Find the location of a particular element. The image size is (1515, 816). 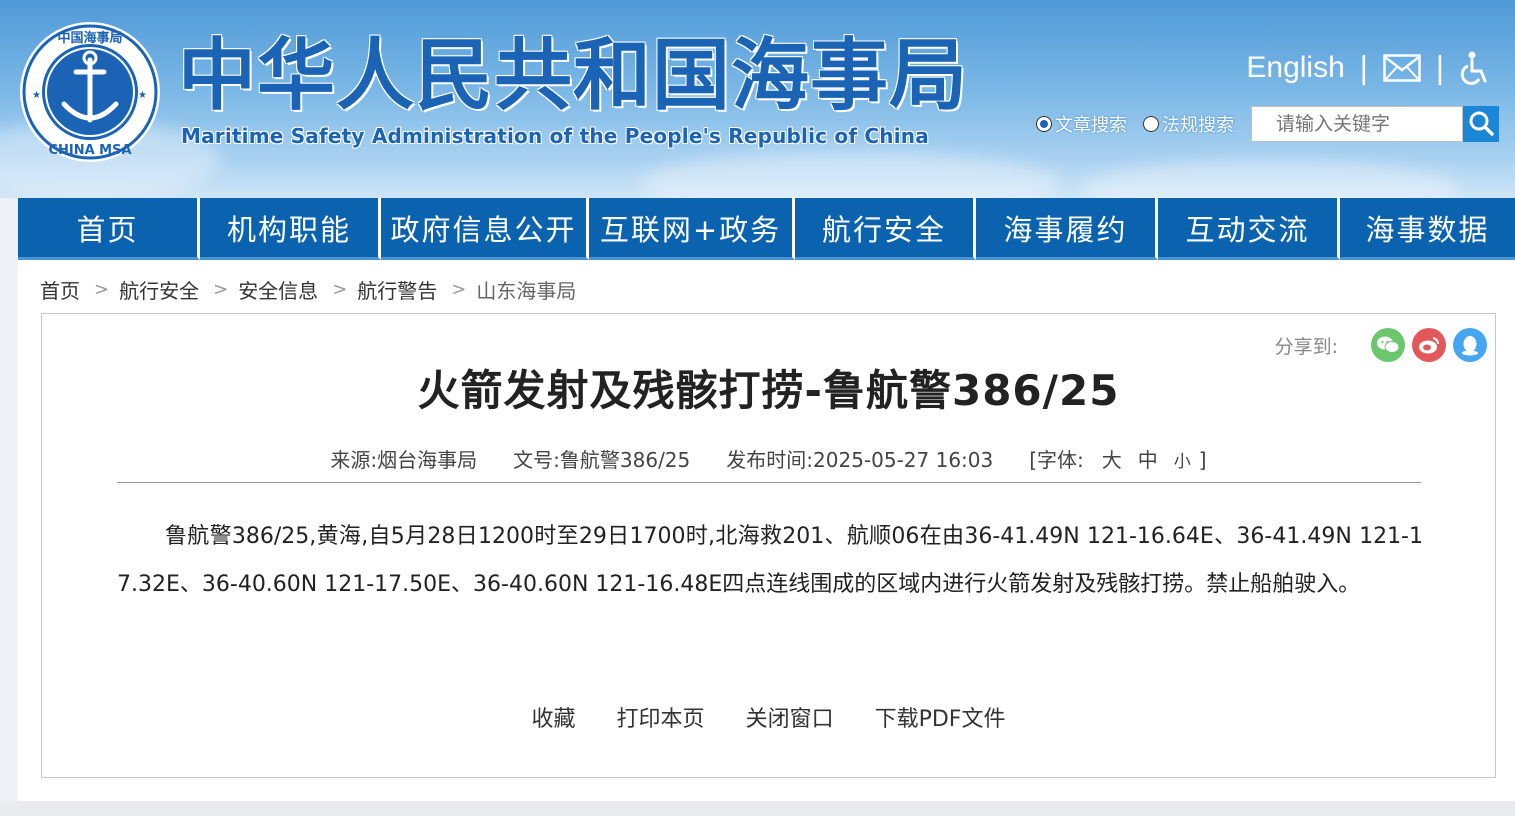

accessibility-icon is located at coordinates (1474, 68).